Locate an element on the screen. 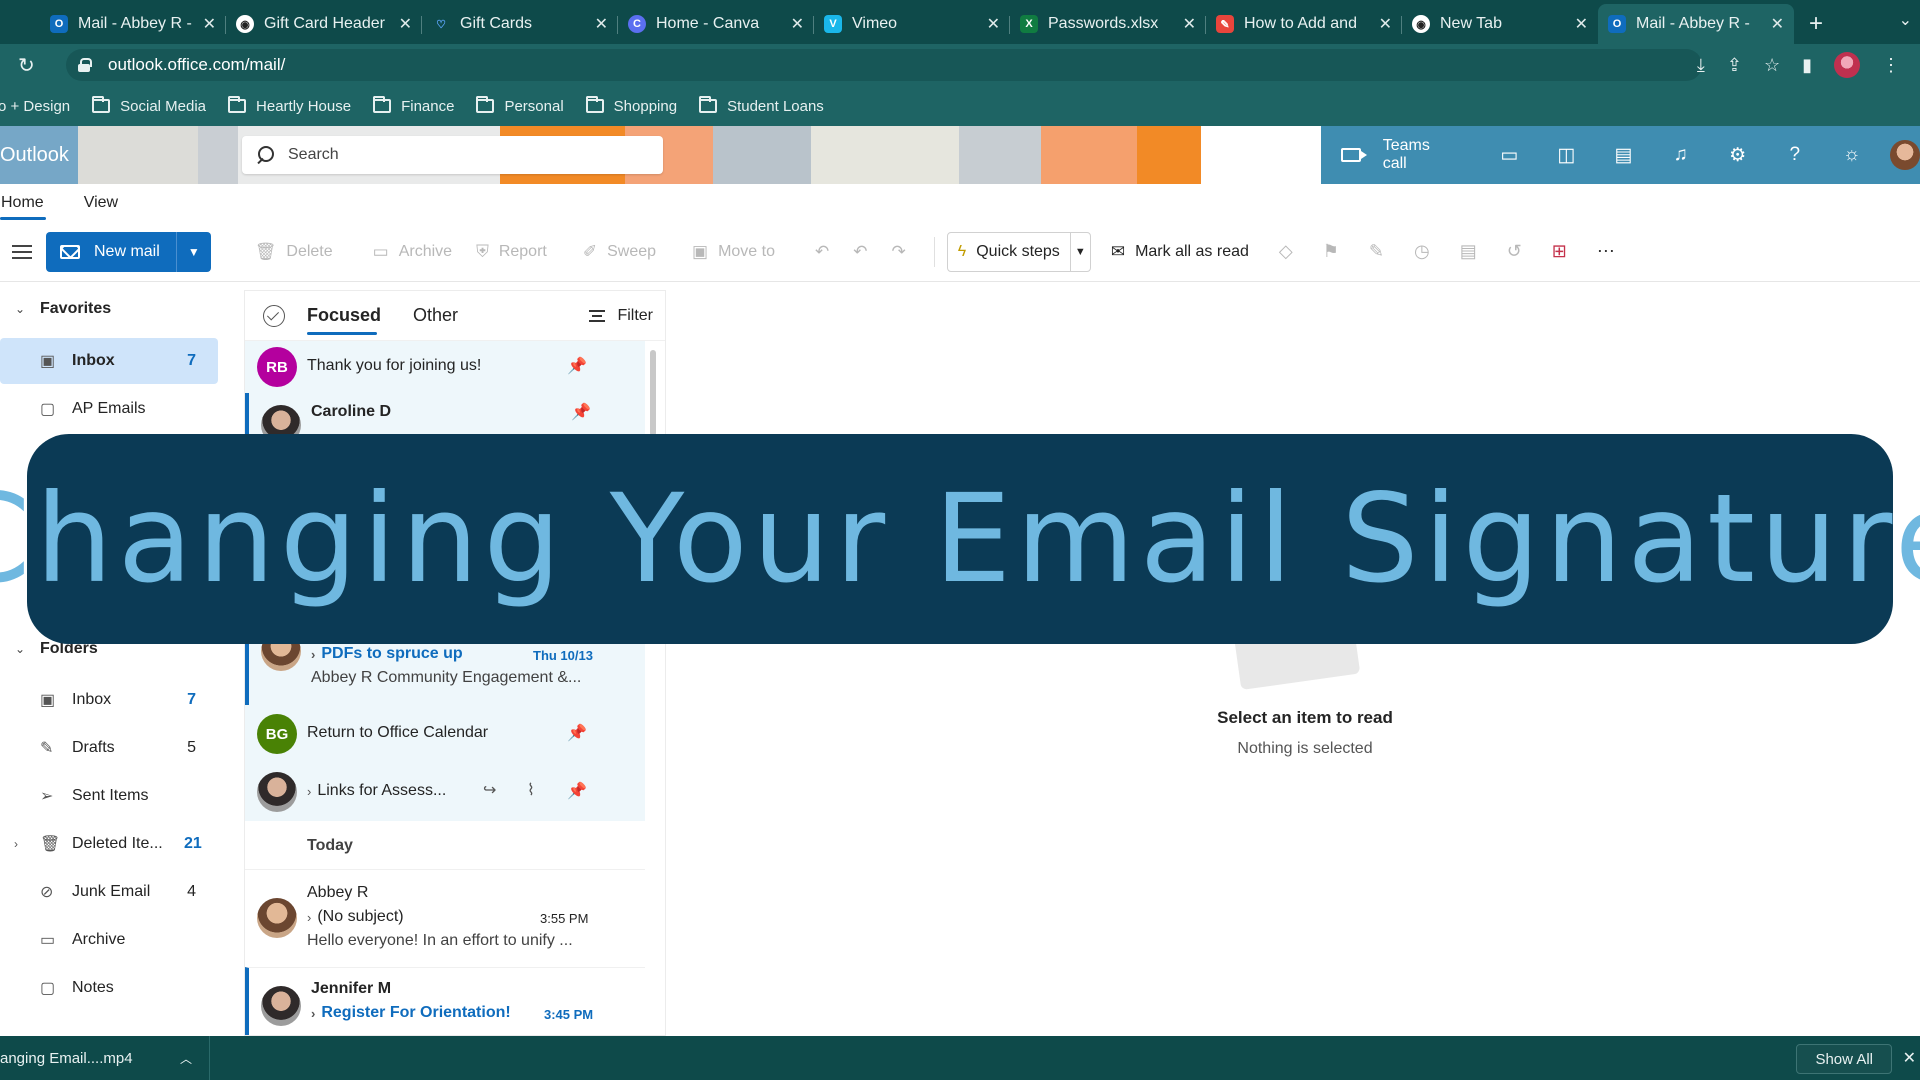 This screenshot has width=1920, height=1080. filter-button: Filter is located at coordinates (621, 316).